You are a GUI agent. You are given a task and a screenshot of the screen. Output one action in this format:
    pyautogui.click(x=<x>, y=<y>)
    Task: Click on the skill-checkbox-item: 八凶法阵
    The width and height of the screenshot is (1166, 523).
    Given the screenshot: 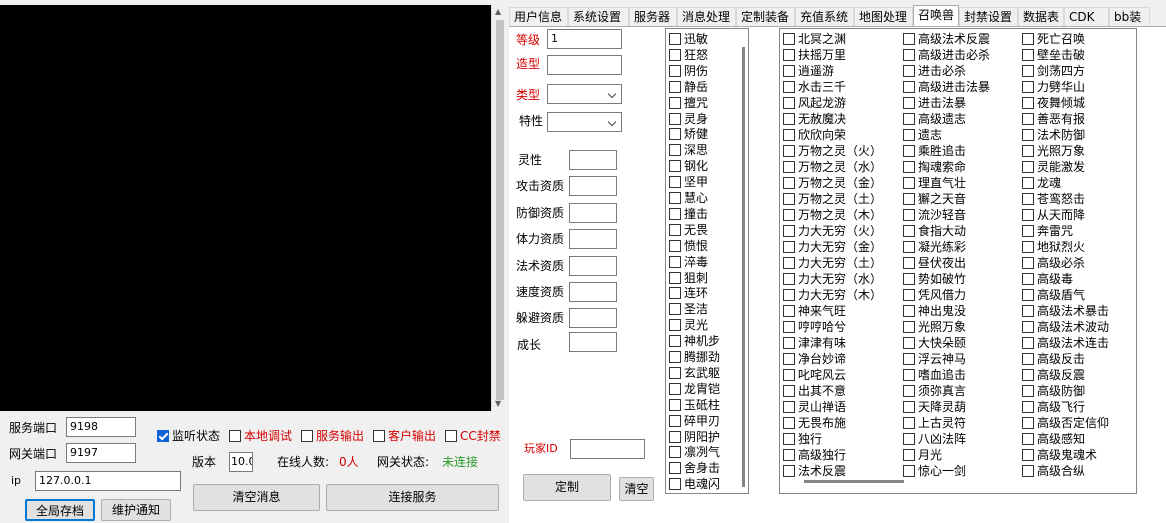 What is the action you would take?
    pyautogui.click(x=934, y=439)
    